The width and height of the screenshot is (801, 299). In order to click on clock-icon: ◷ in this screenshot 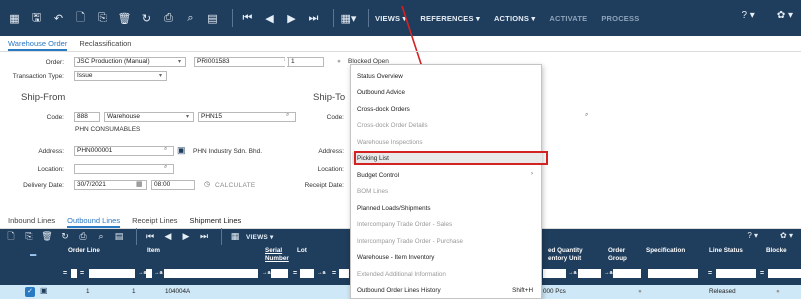, I will do `click(207, 184)`.